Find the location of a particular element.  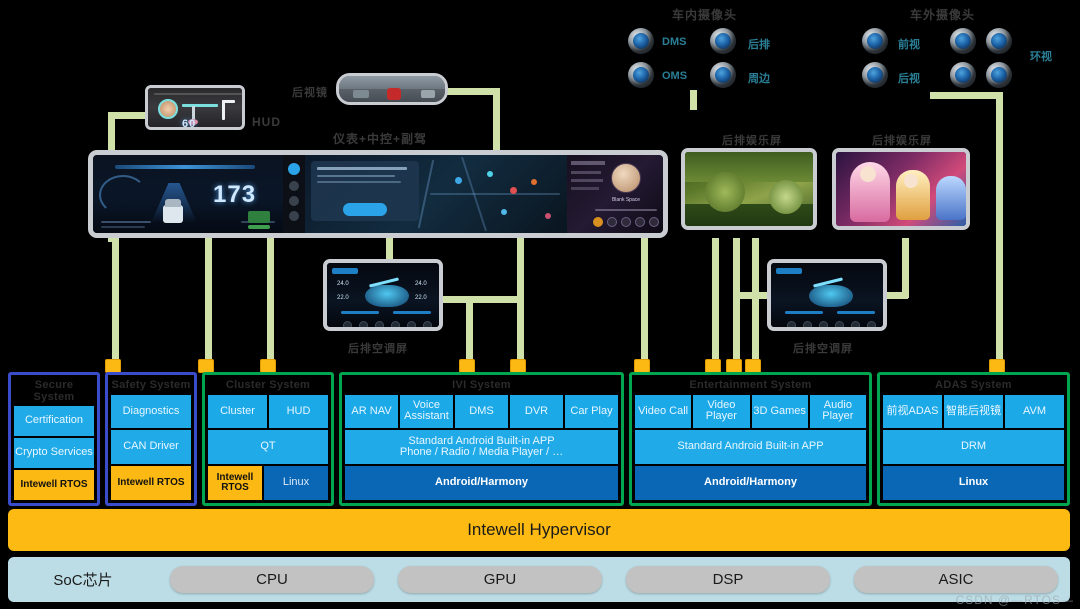

connector-secure is located at coordinates (113, 366).